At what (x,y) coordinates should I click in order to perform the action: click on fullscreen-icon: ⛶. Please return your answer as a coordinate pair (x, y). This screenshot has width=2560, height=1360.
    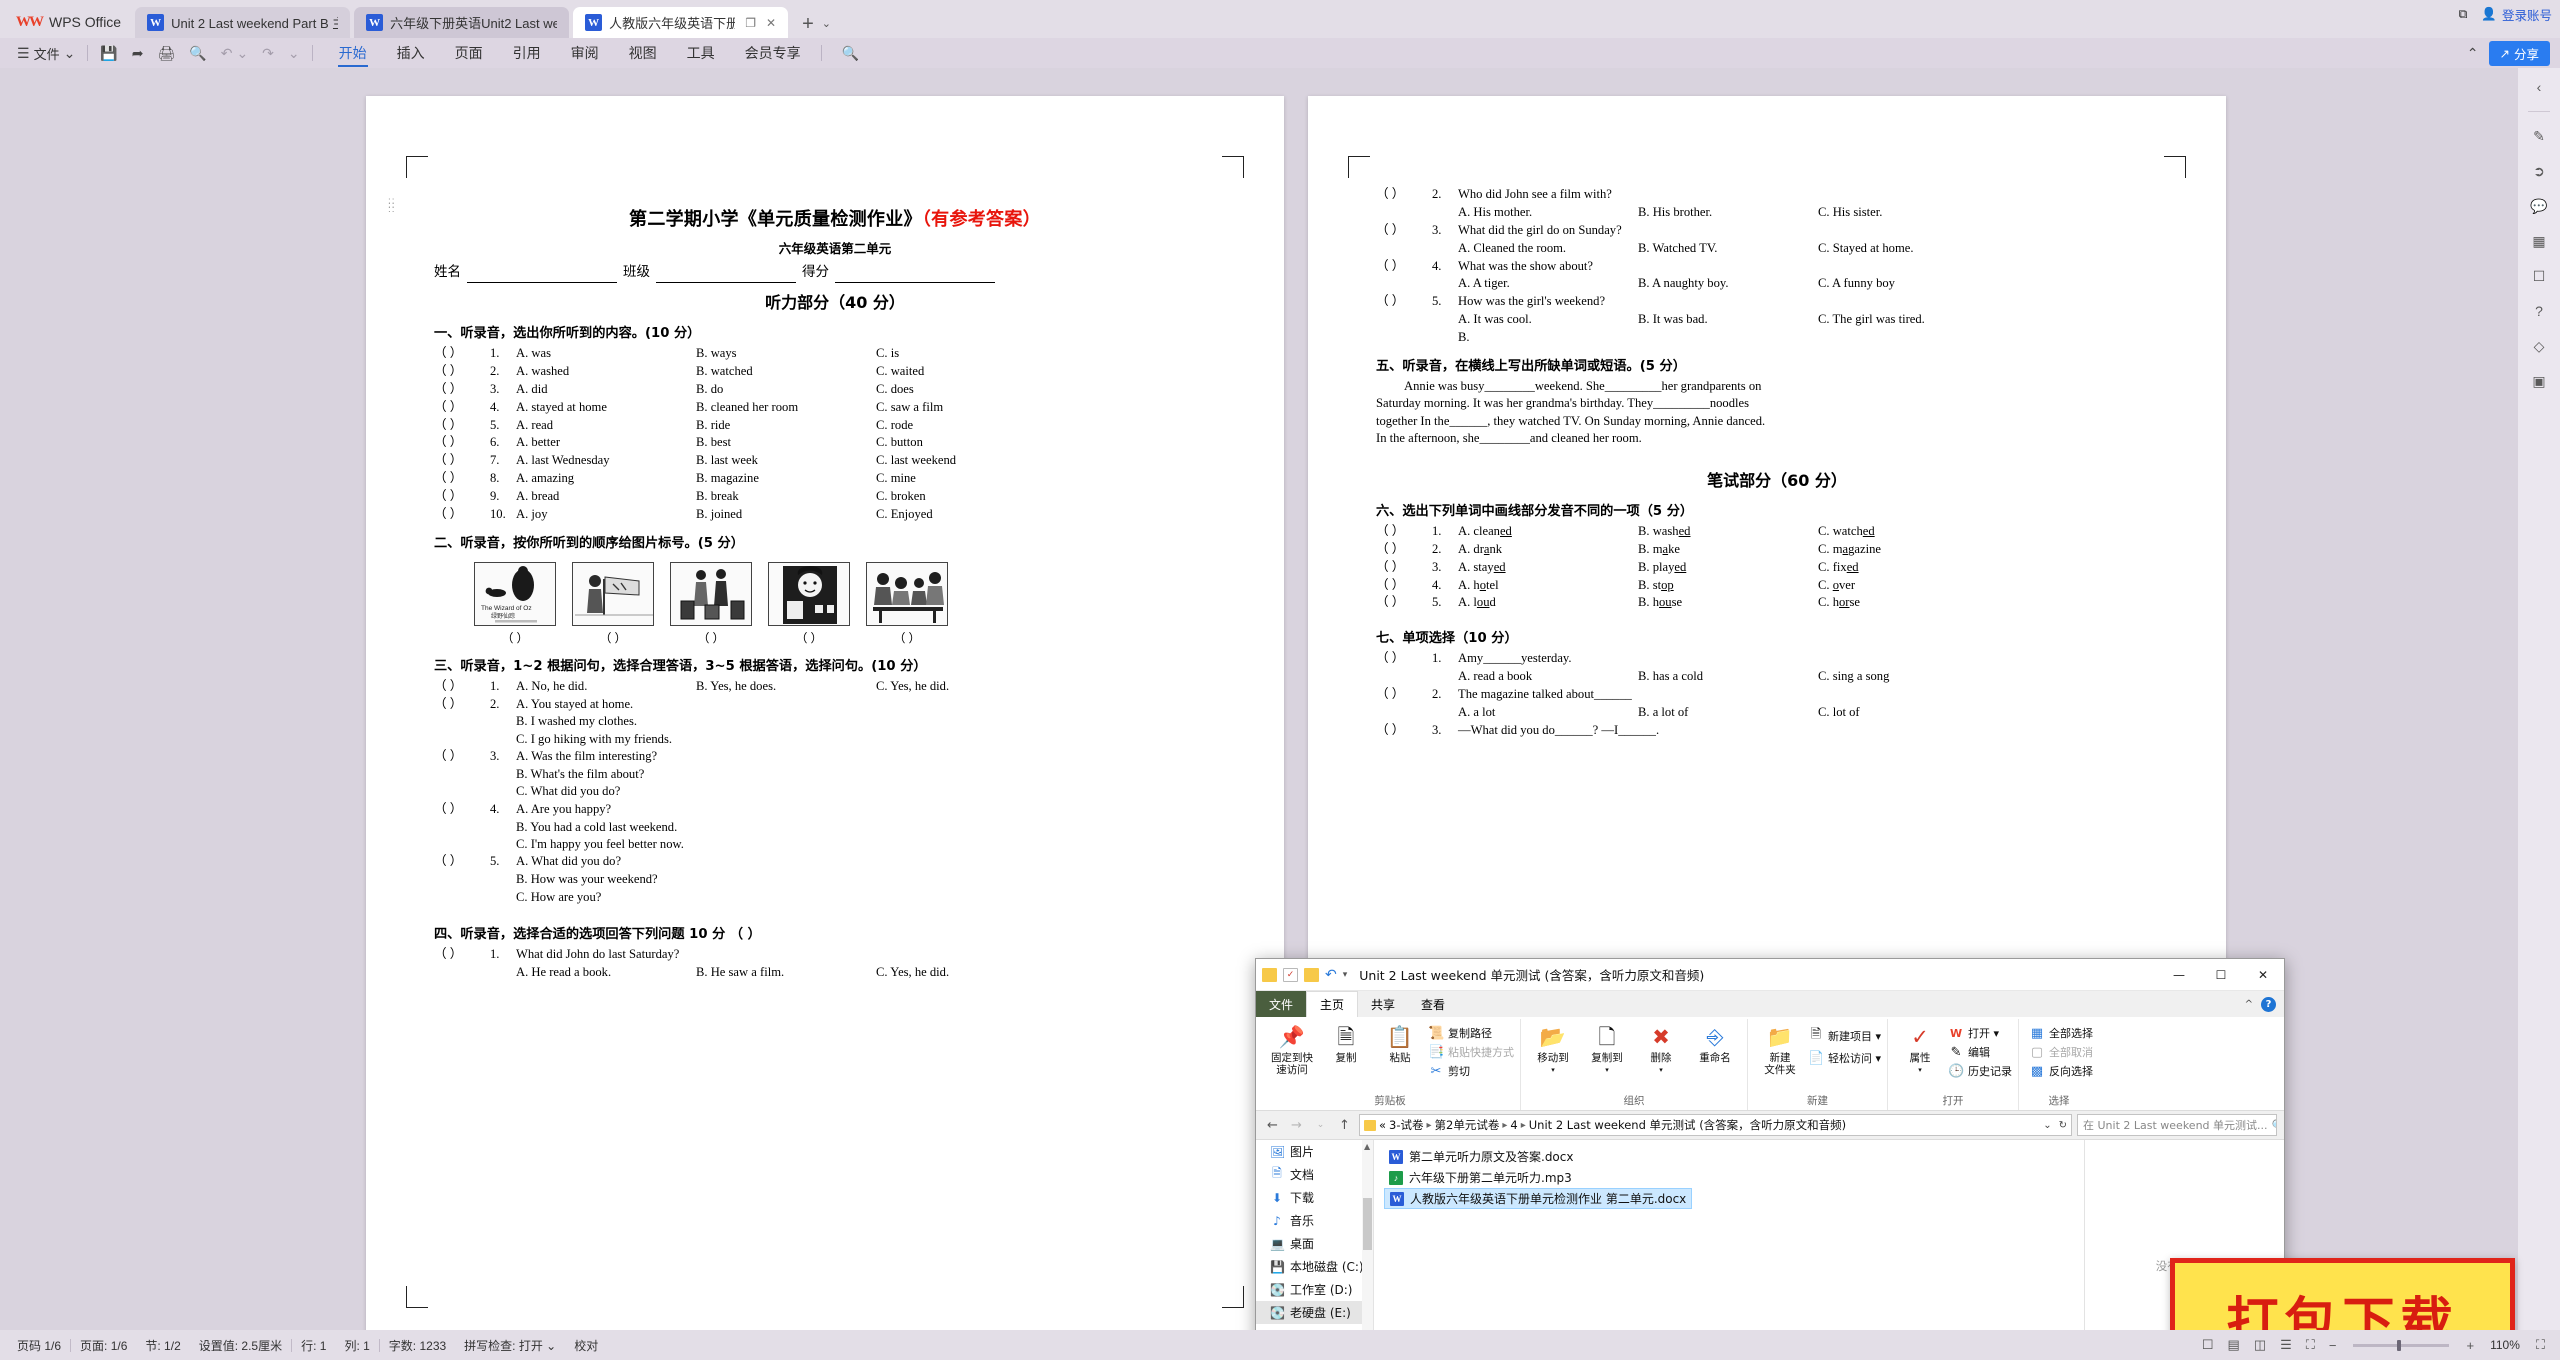
    Looking at the image, I should click on (2310, 1345).